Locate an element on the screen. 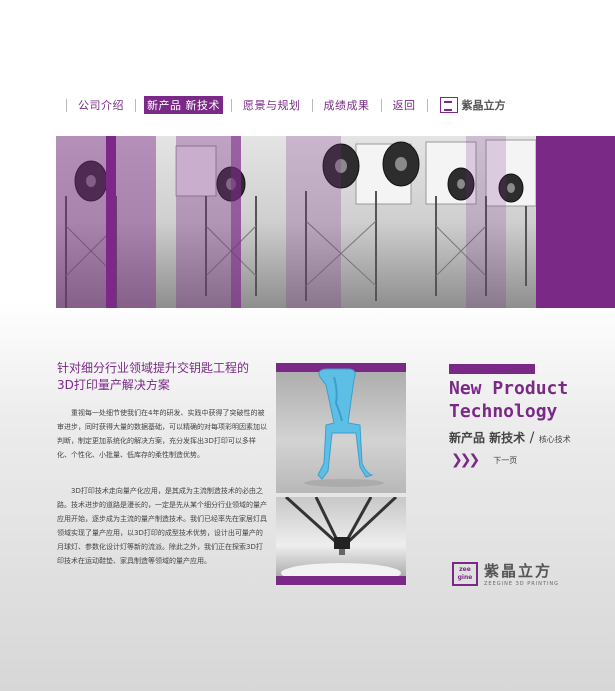  next-page-button: ❯❯❯ 下一页 is located at coordinates (484, 460).